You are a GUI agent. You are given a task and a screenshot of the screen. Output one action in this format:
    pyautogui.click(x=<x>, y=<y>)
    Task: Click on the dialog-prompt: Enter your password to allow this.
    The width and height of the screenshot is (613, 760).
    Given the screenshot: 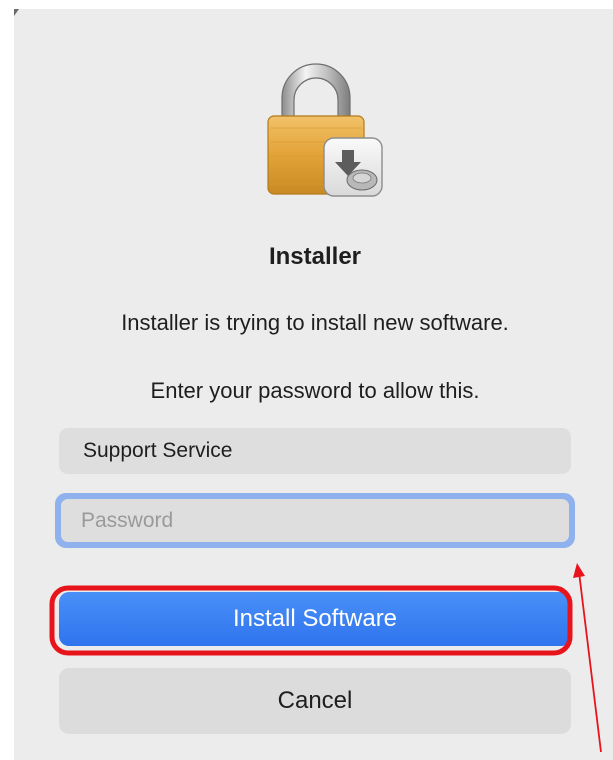 What is the action you would take?
    pyautogui.click(x=315, y=390)
    